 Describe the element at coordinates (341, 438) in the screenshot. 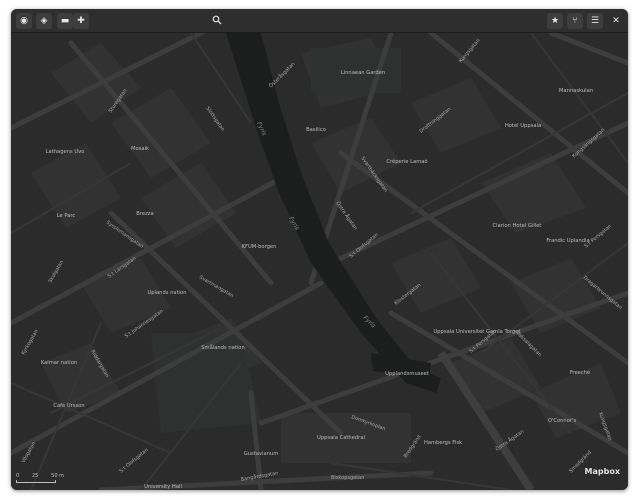

I see `poi-label: Uppsala Cathedral` at that location.